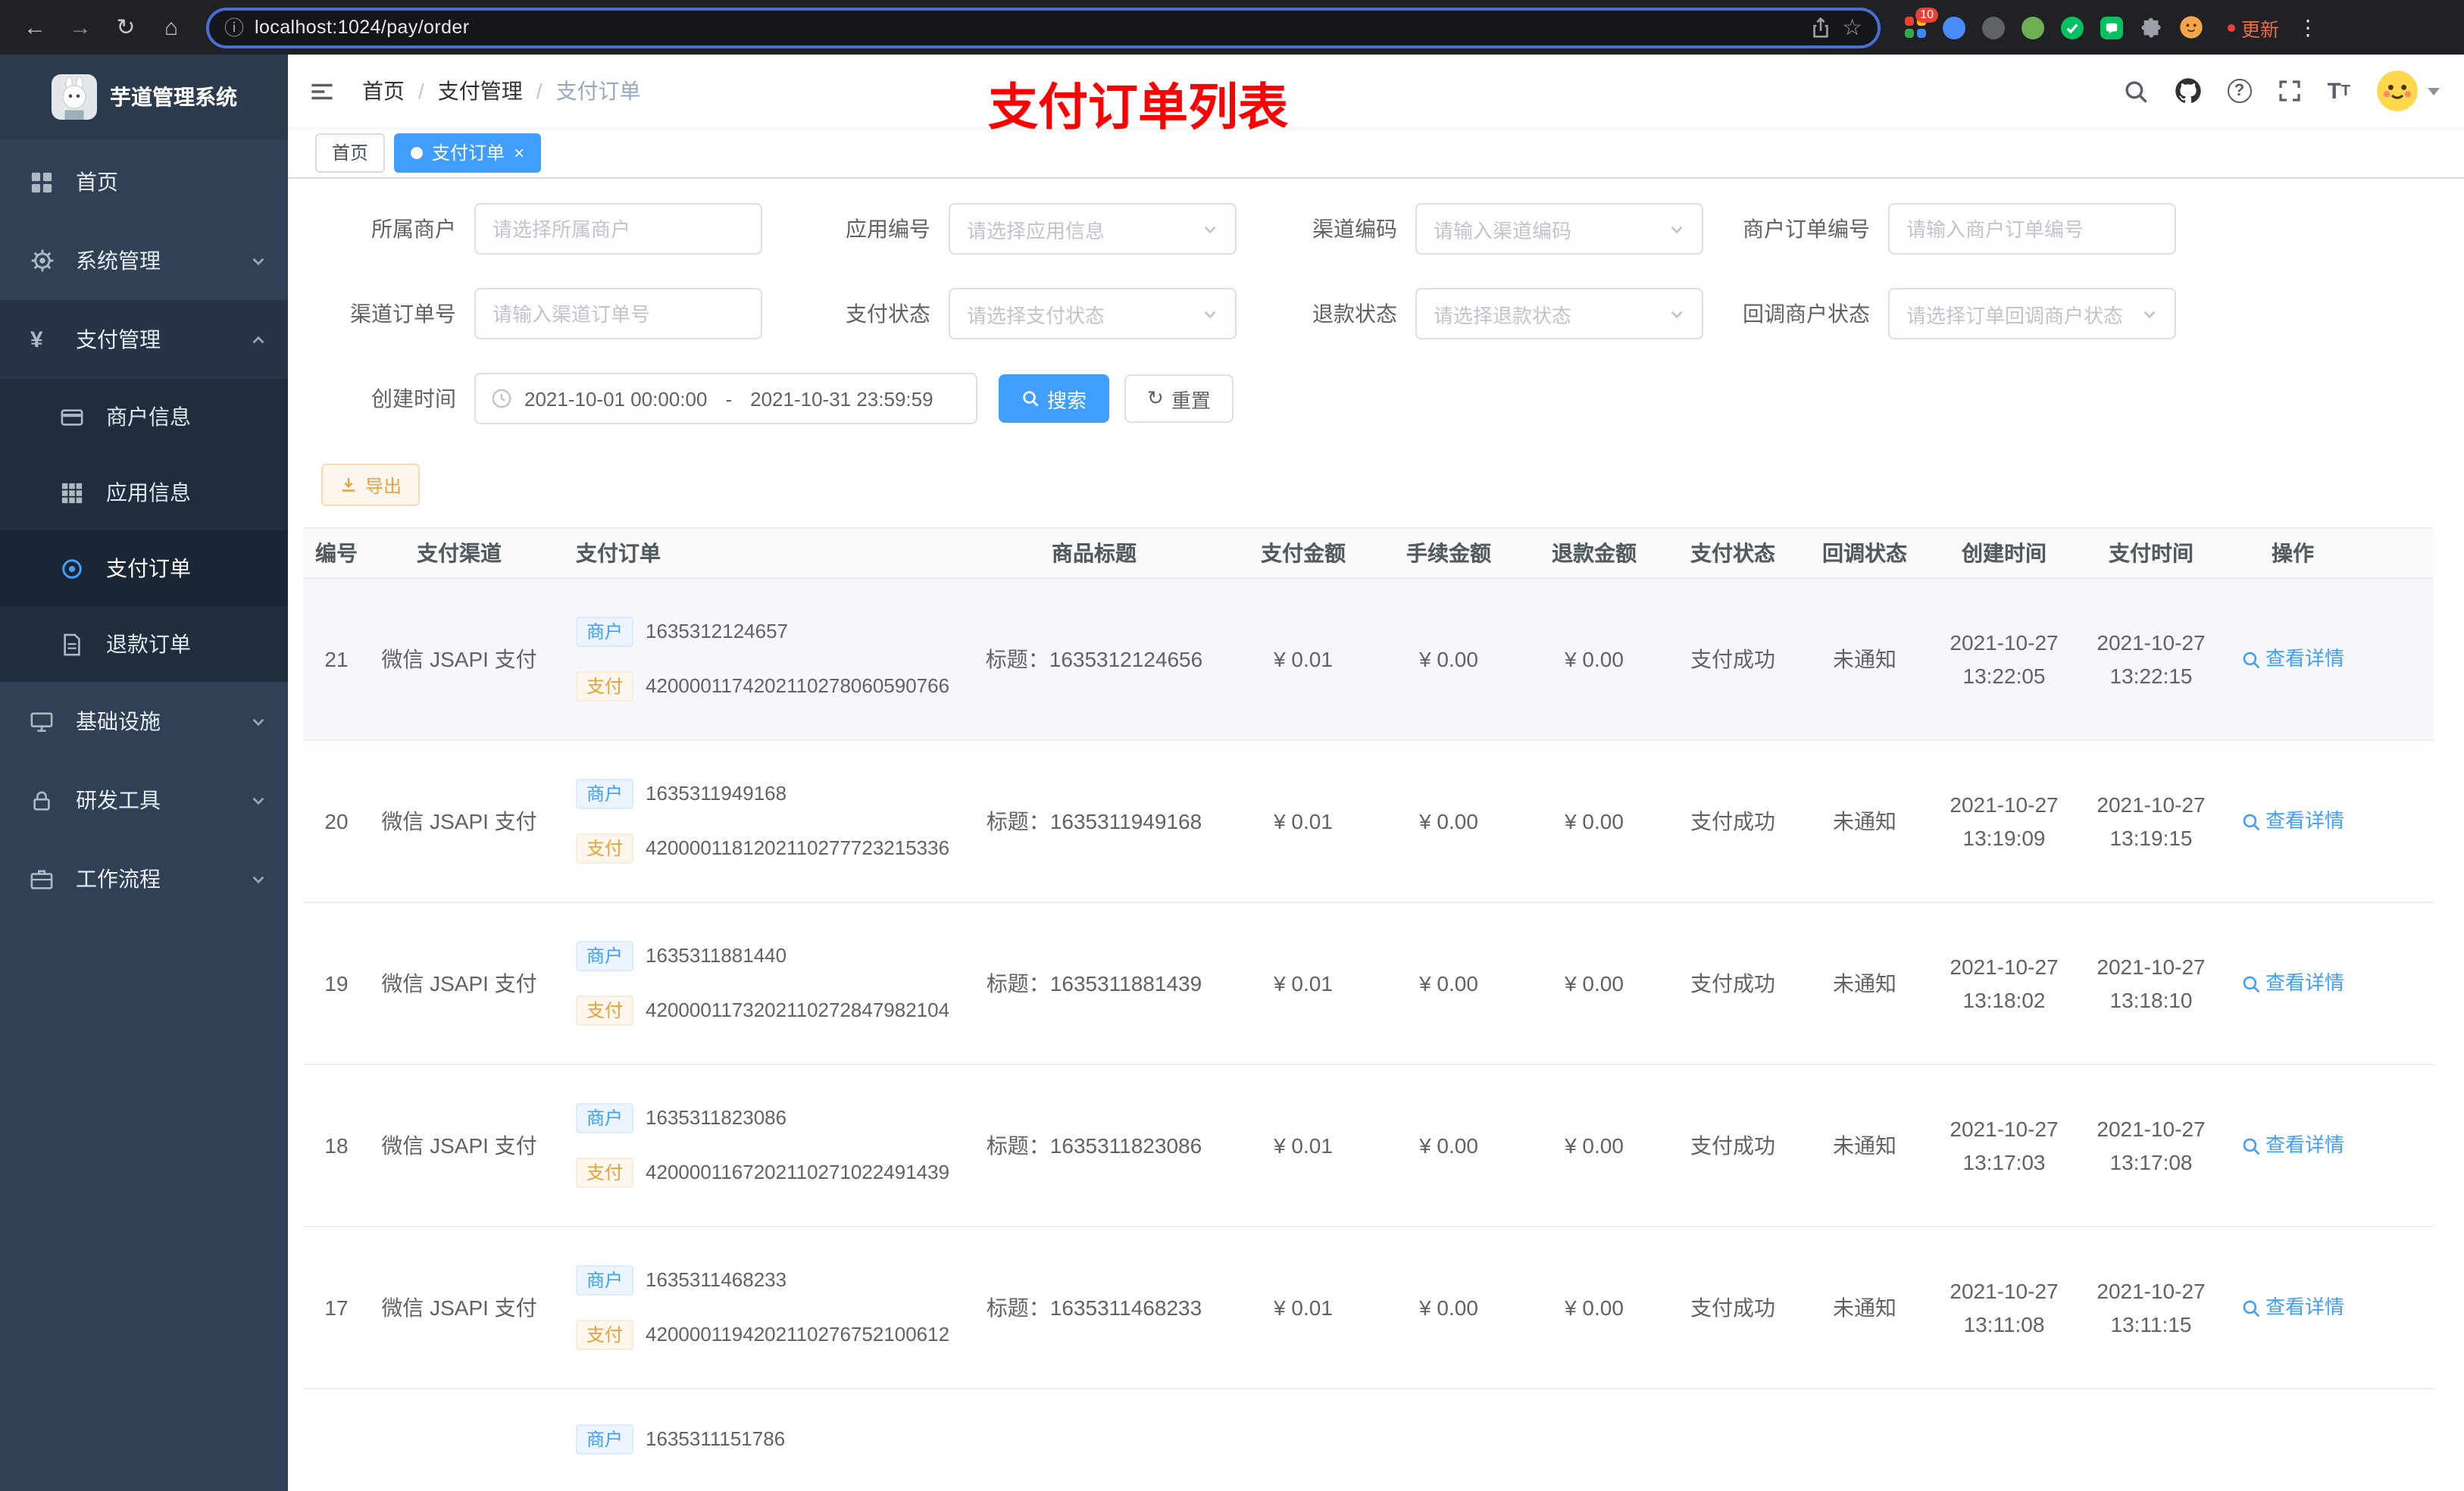  I want to click on breadcrumb-current: 支付订单, so click(598, 91).